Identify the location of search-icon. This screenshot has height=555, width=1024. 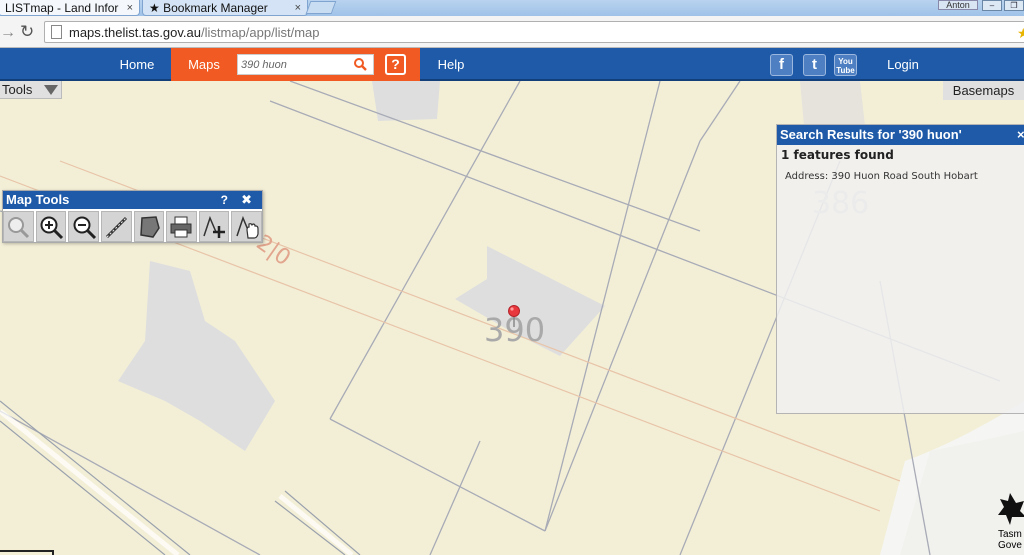
(360, 64).